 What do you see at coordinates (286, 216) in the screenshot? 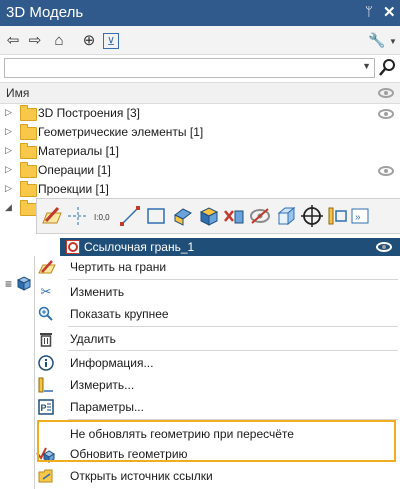
I see `cube-view-icon` at bounding box center [286, 216].